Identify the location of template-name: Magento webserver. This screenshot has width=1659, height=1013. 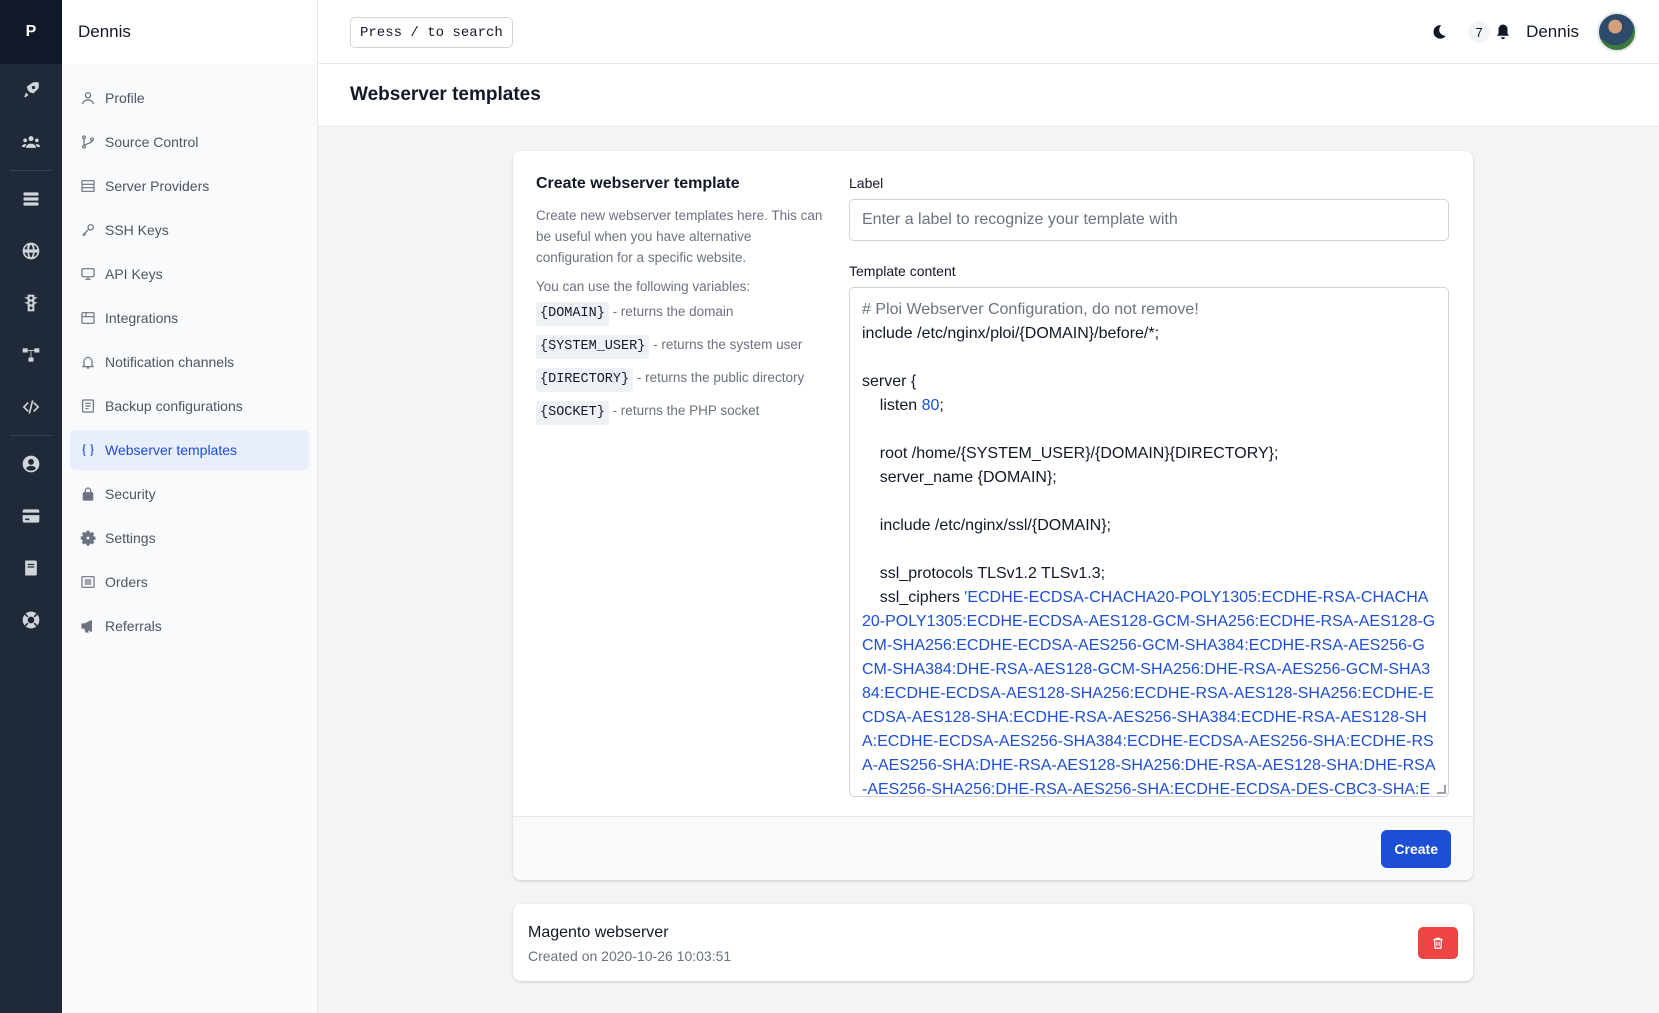
(598, 933).